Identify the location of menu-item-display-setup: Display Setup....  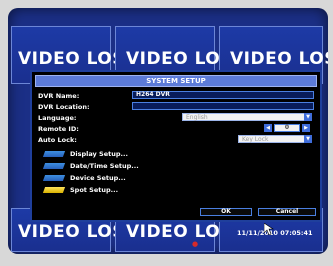
(103, 154).